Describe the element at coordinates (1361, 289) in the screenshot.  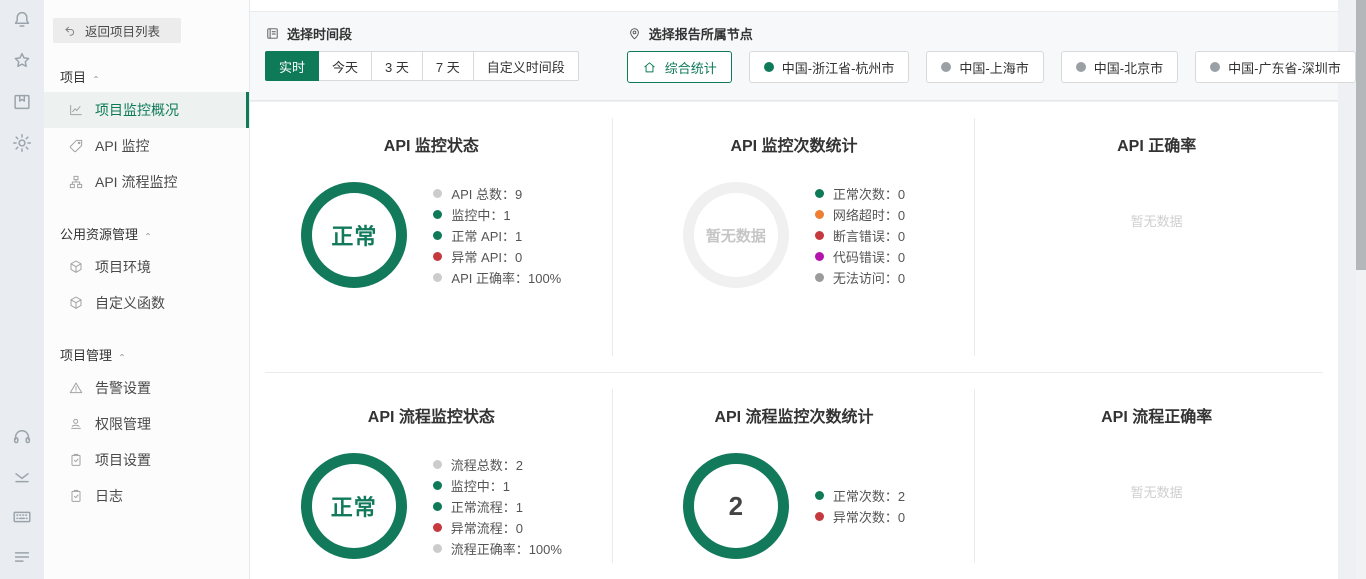
I see `scrollbar` at that location.